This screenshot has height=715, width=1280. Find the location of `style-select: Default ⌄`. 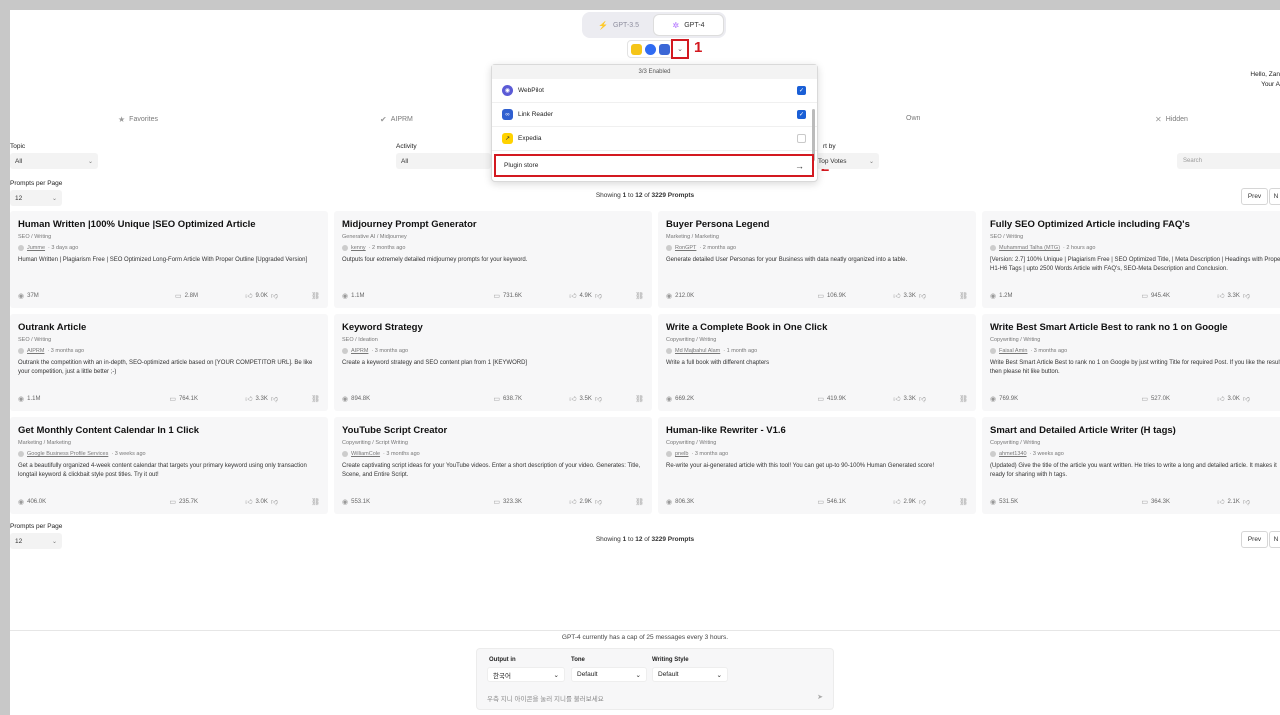

style-select: Default ⌄ is located at coordinates (690, 674).